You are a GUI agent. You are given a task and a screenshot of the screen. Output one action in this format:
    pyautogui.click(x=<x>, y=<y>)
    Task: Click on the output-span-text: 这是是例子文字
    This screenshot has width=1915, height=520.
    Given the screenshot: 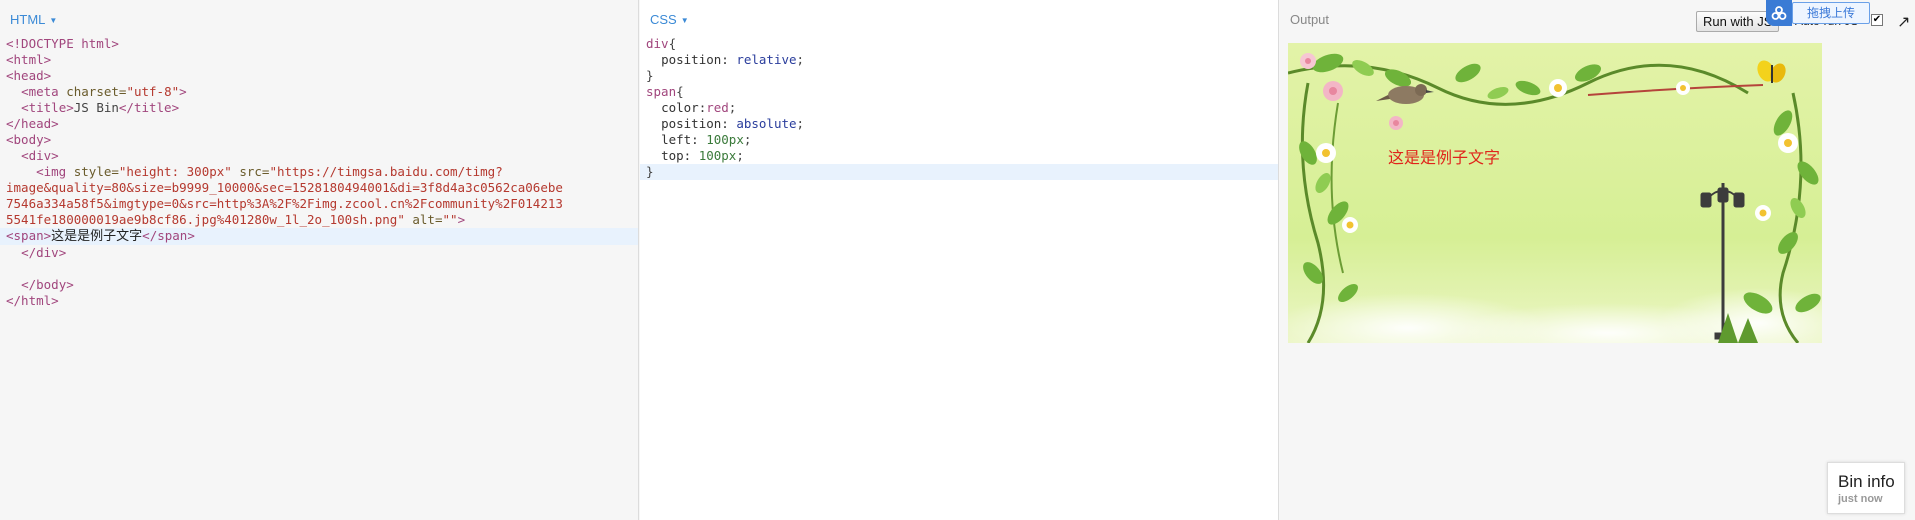 What is the action you would take?
    pyautogui.click(x=1444, y=157)
    